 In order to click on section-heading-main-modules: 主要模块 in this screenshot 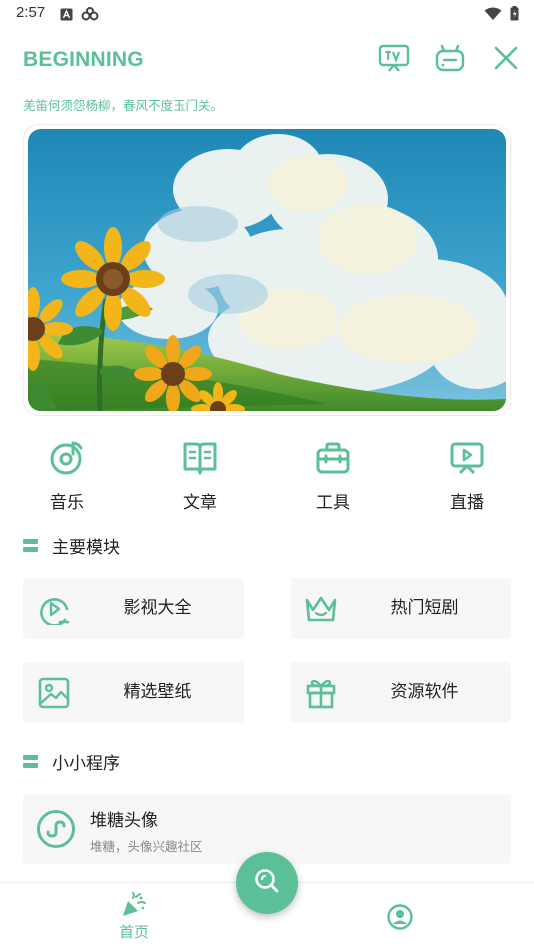, I will do `click(71, 545)`.